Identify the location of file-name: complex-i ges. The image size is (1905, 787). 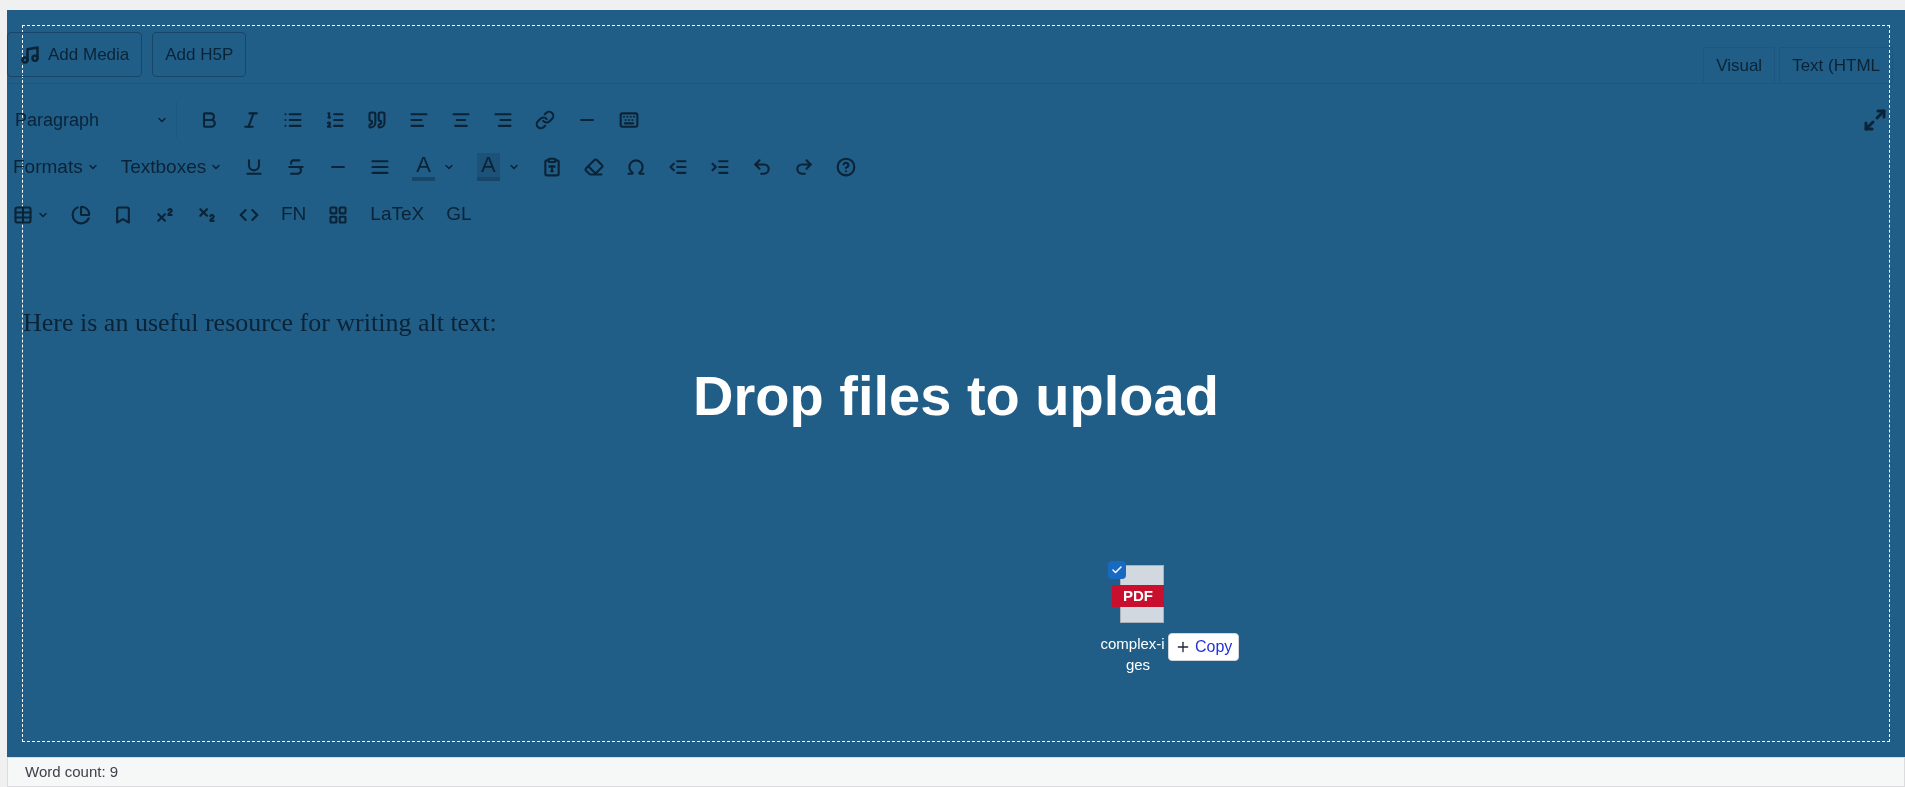
(1133, 654).